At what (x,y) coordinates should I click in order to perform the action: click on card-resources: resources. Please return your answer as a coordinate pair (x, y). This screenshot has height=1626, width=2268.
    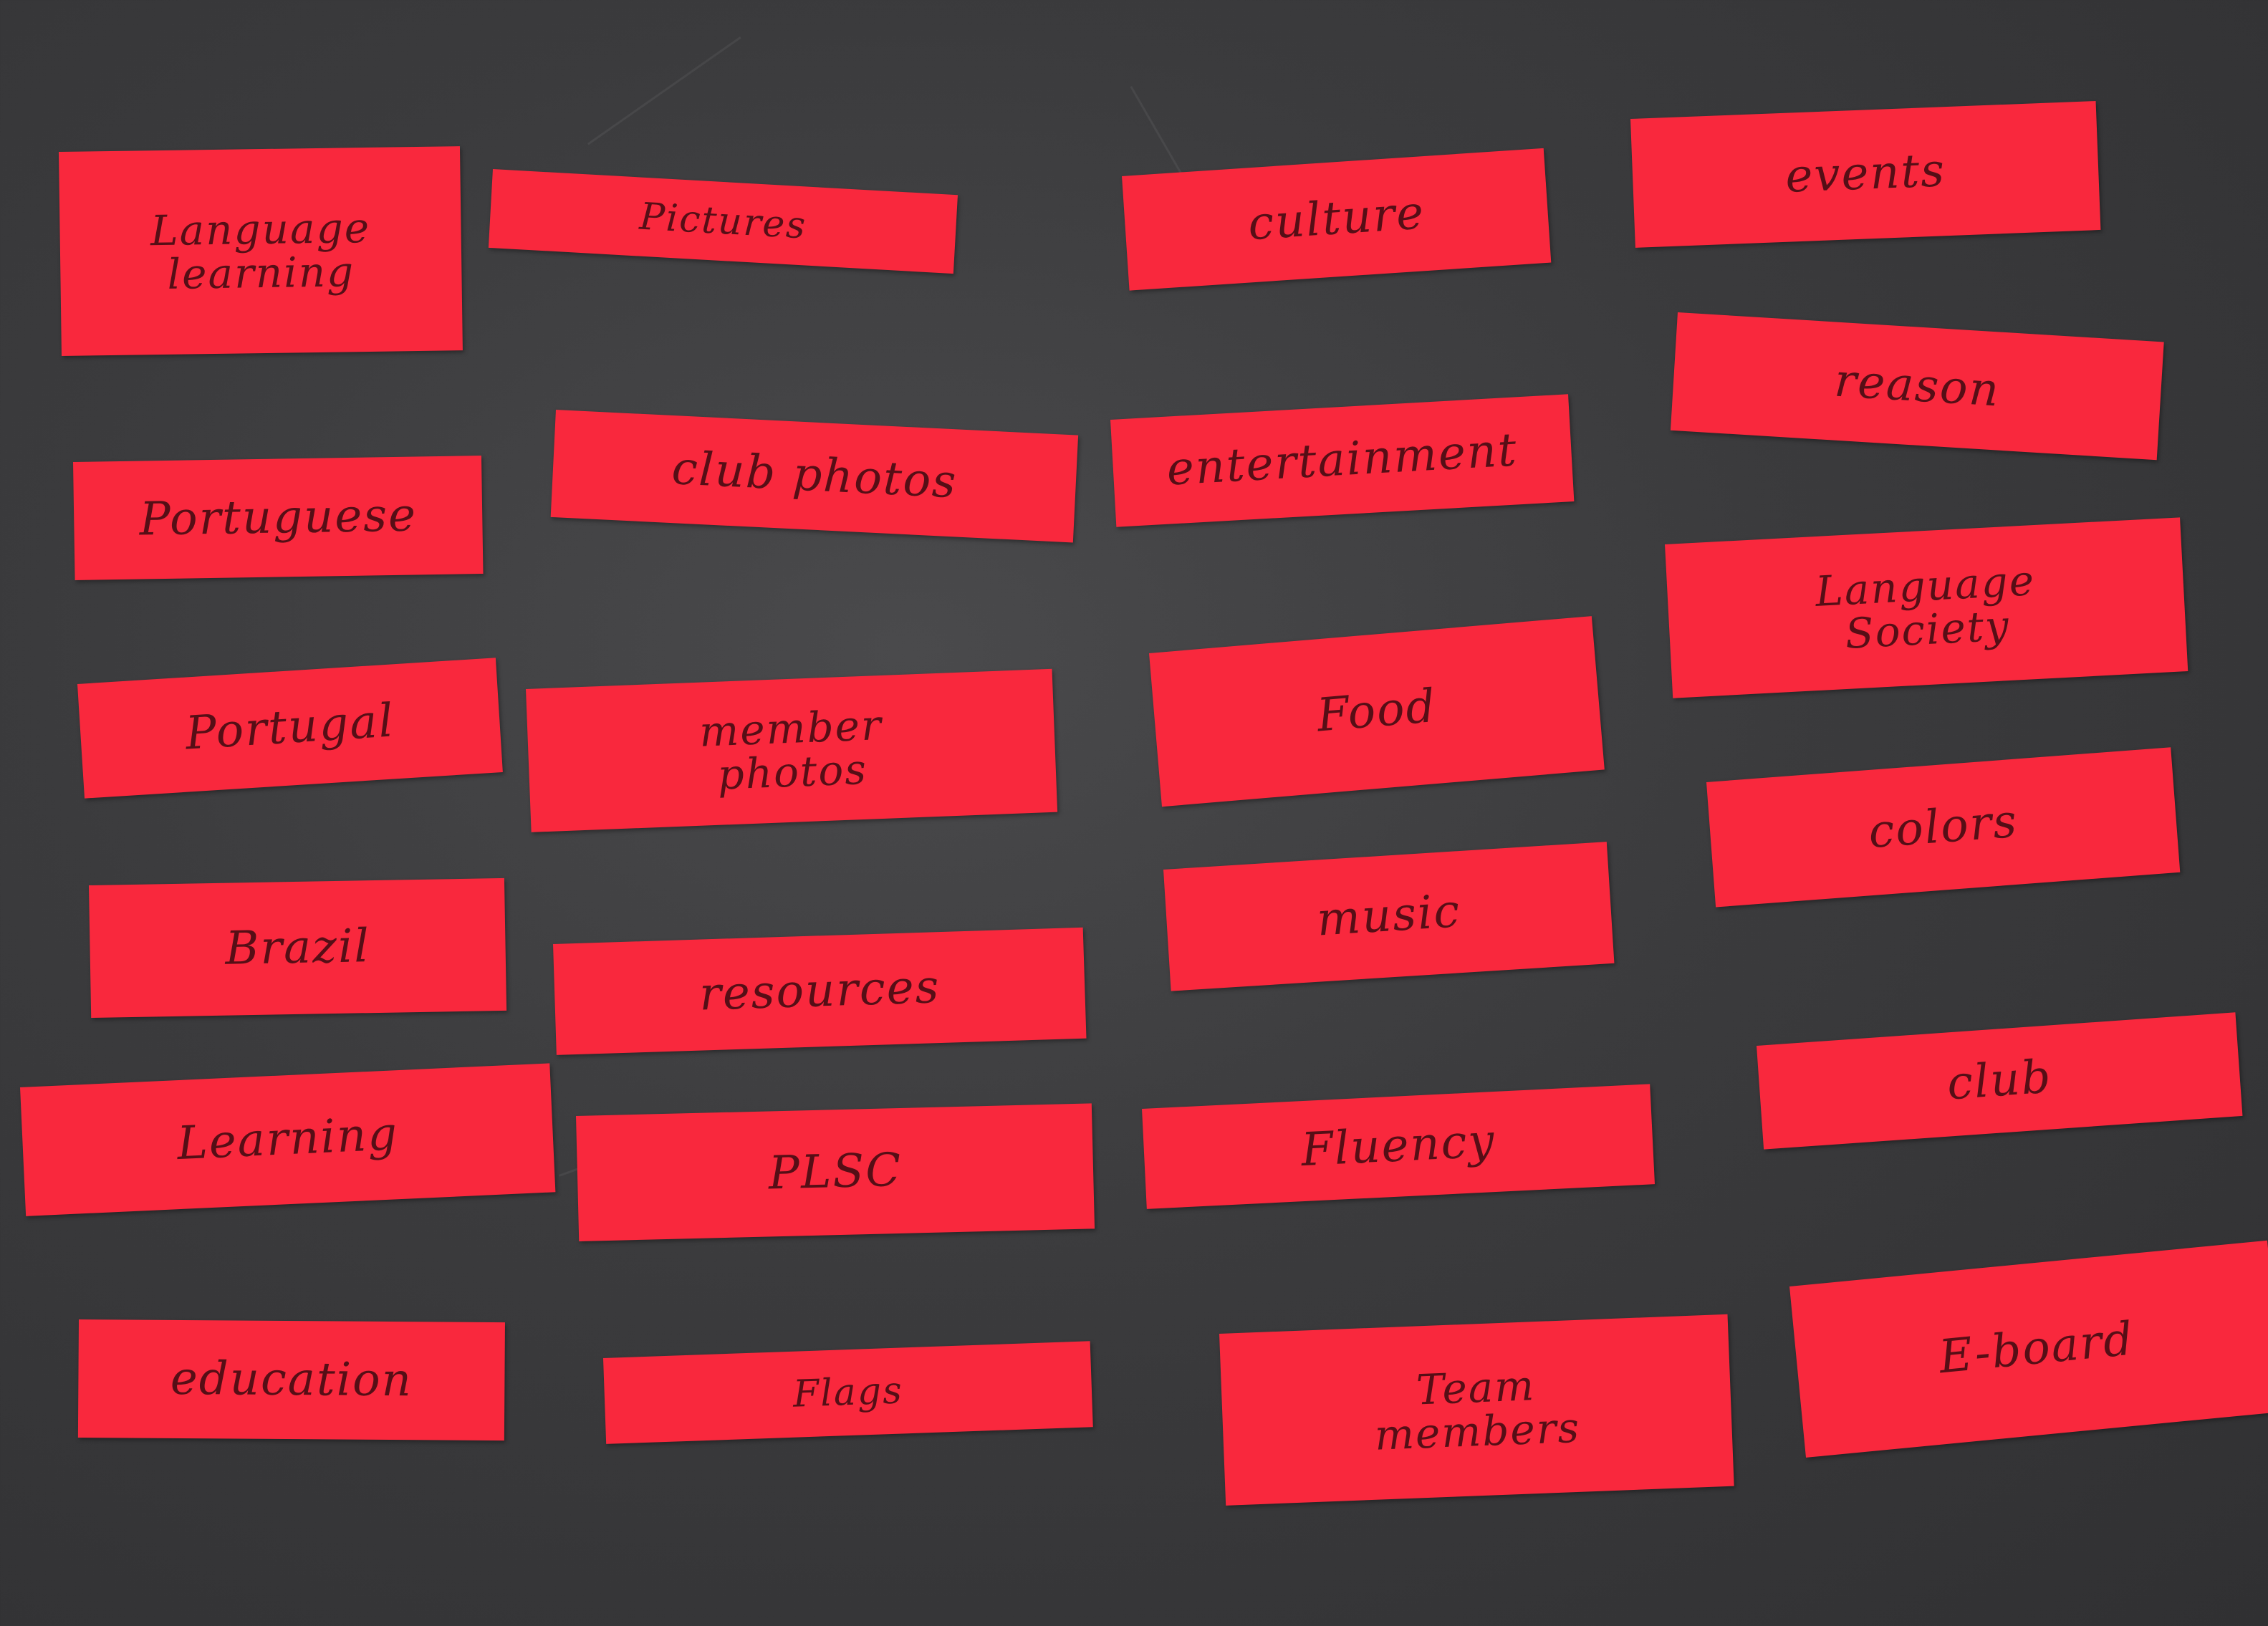
    Looking at the image, I should click on (820, 991).